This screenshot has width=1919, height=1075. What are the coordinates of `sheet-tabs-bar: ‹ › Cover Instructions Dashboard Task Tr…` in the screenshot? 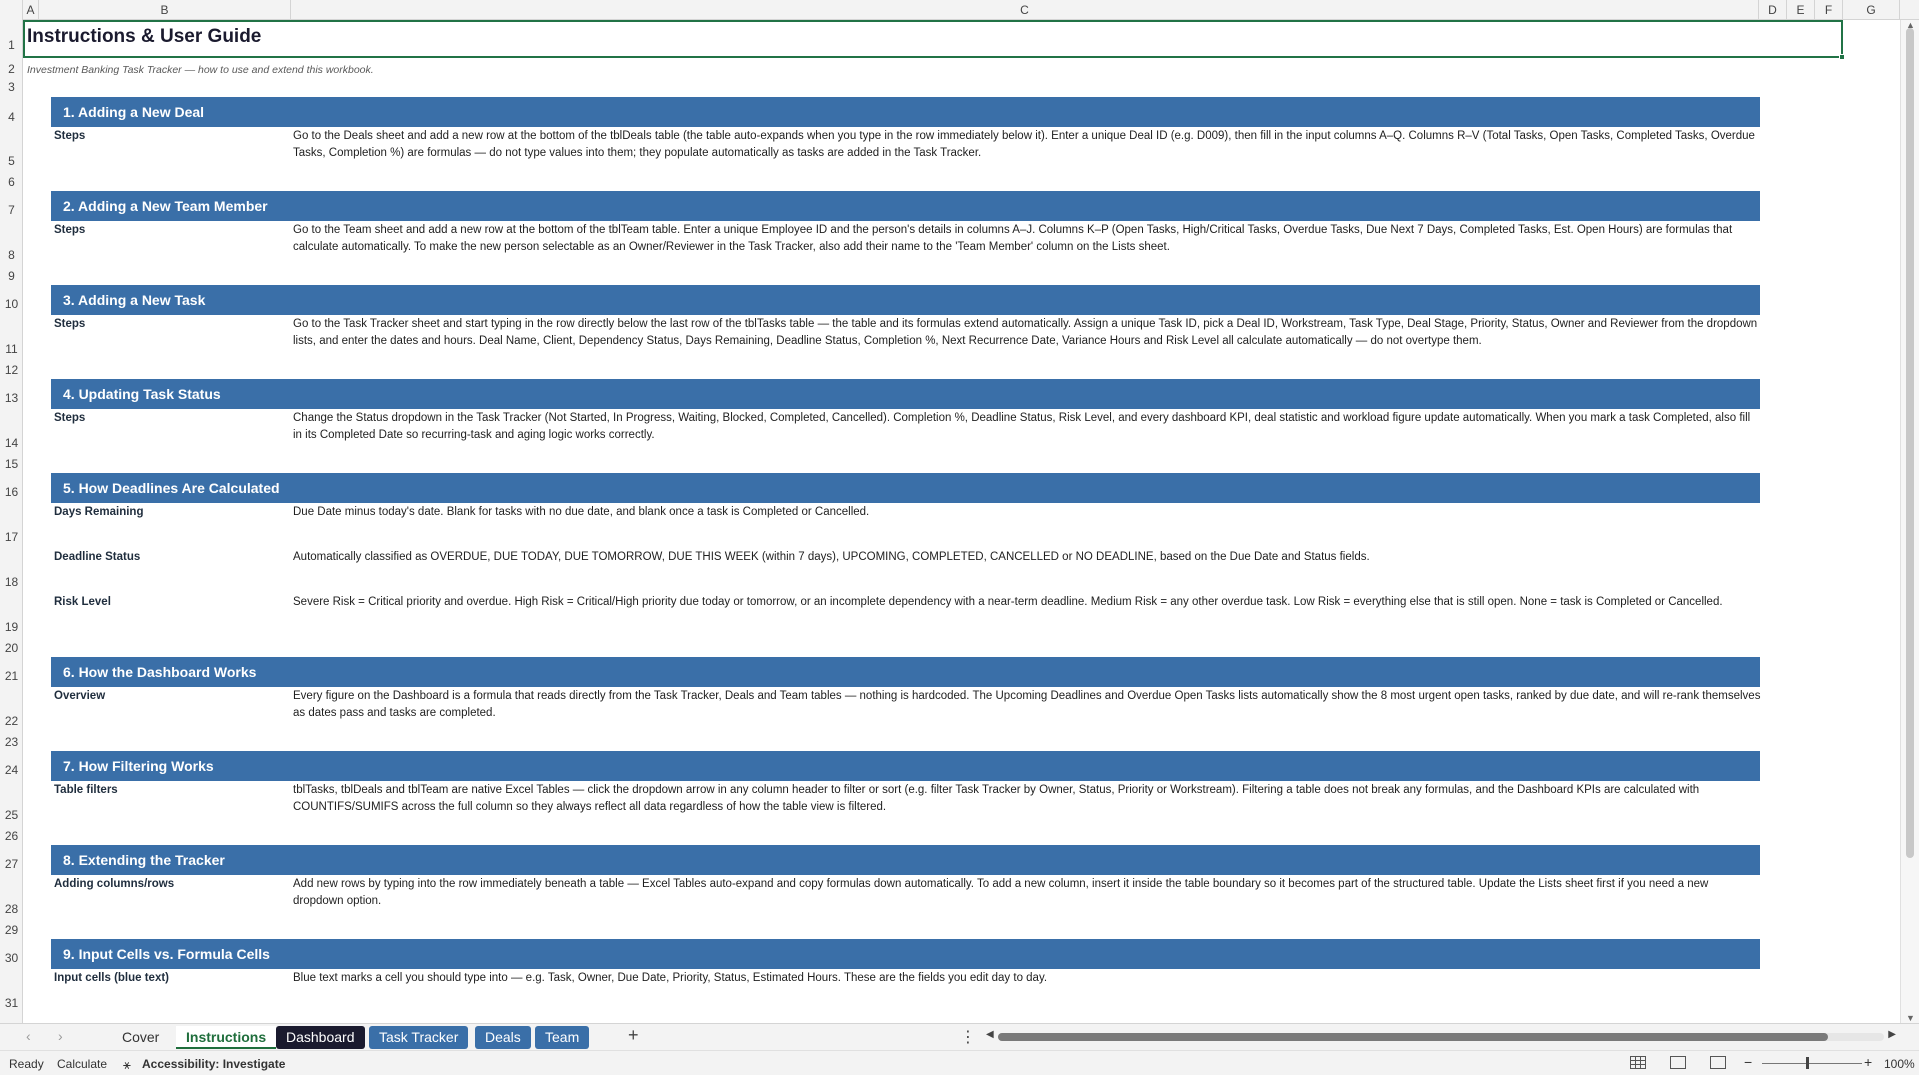 It's located at (959, 1036).